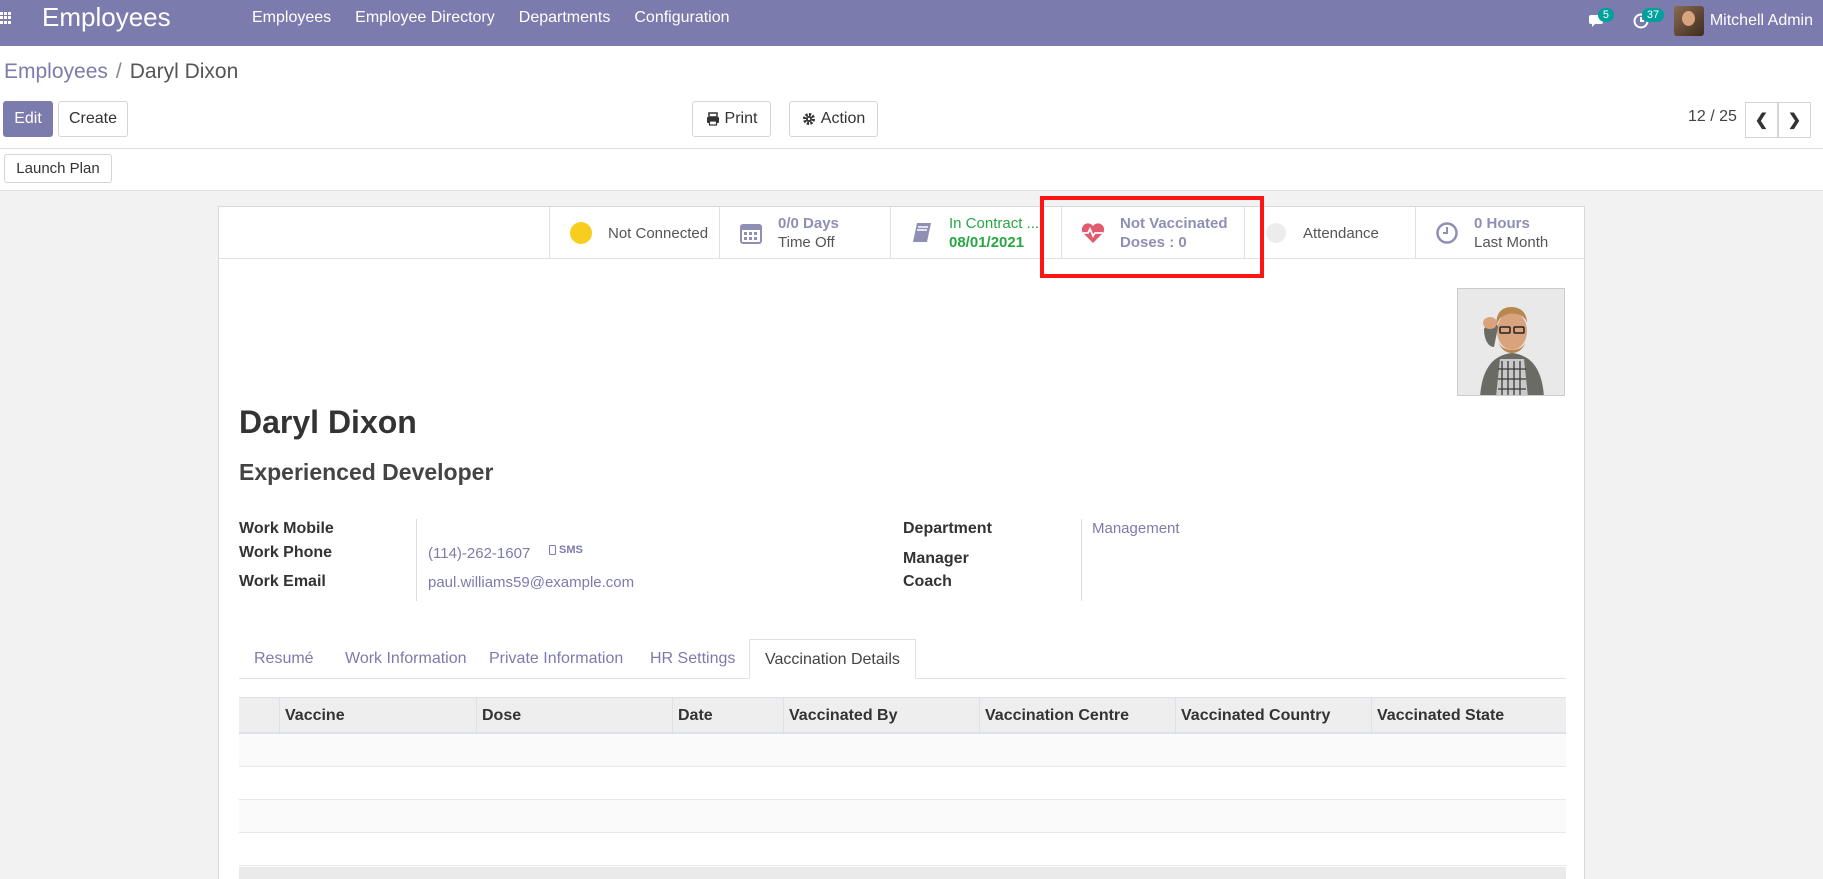 The width and height of the screenshot is (1823, 879). What do you see at coordinates (58, 168) in the screenshot?
I see `launch-plan-button: Launch Plan` at bounding box center [58, 168].